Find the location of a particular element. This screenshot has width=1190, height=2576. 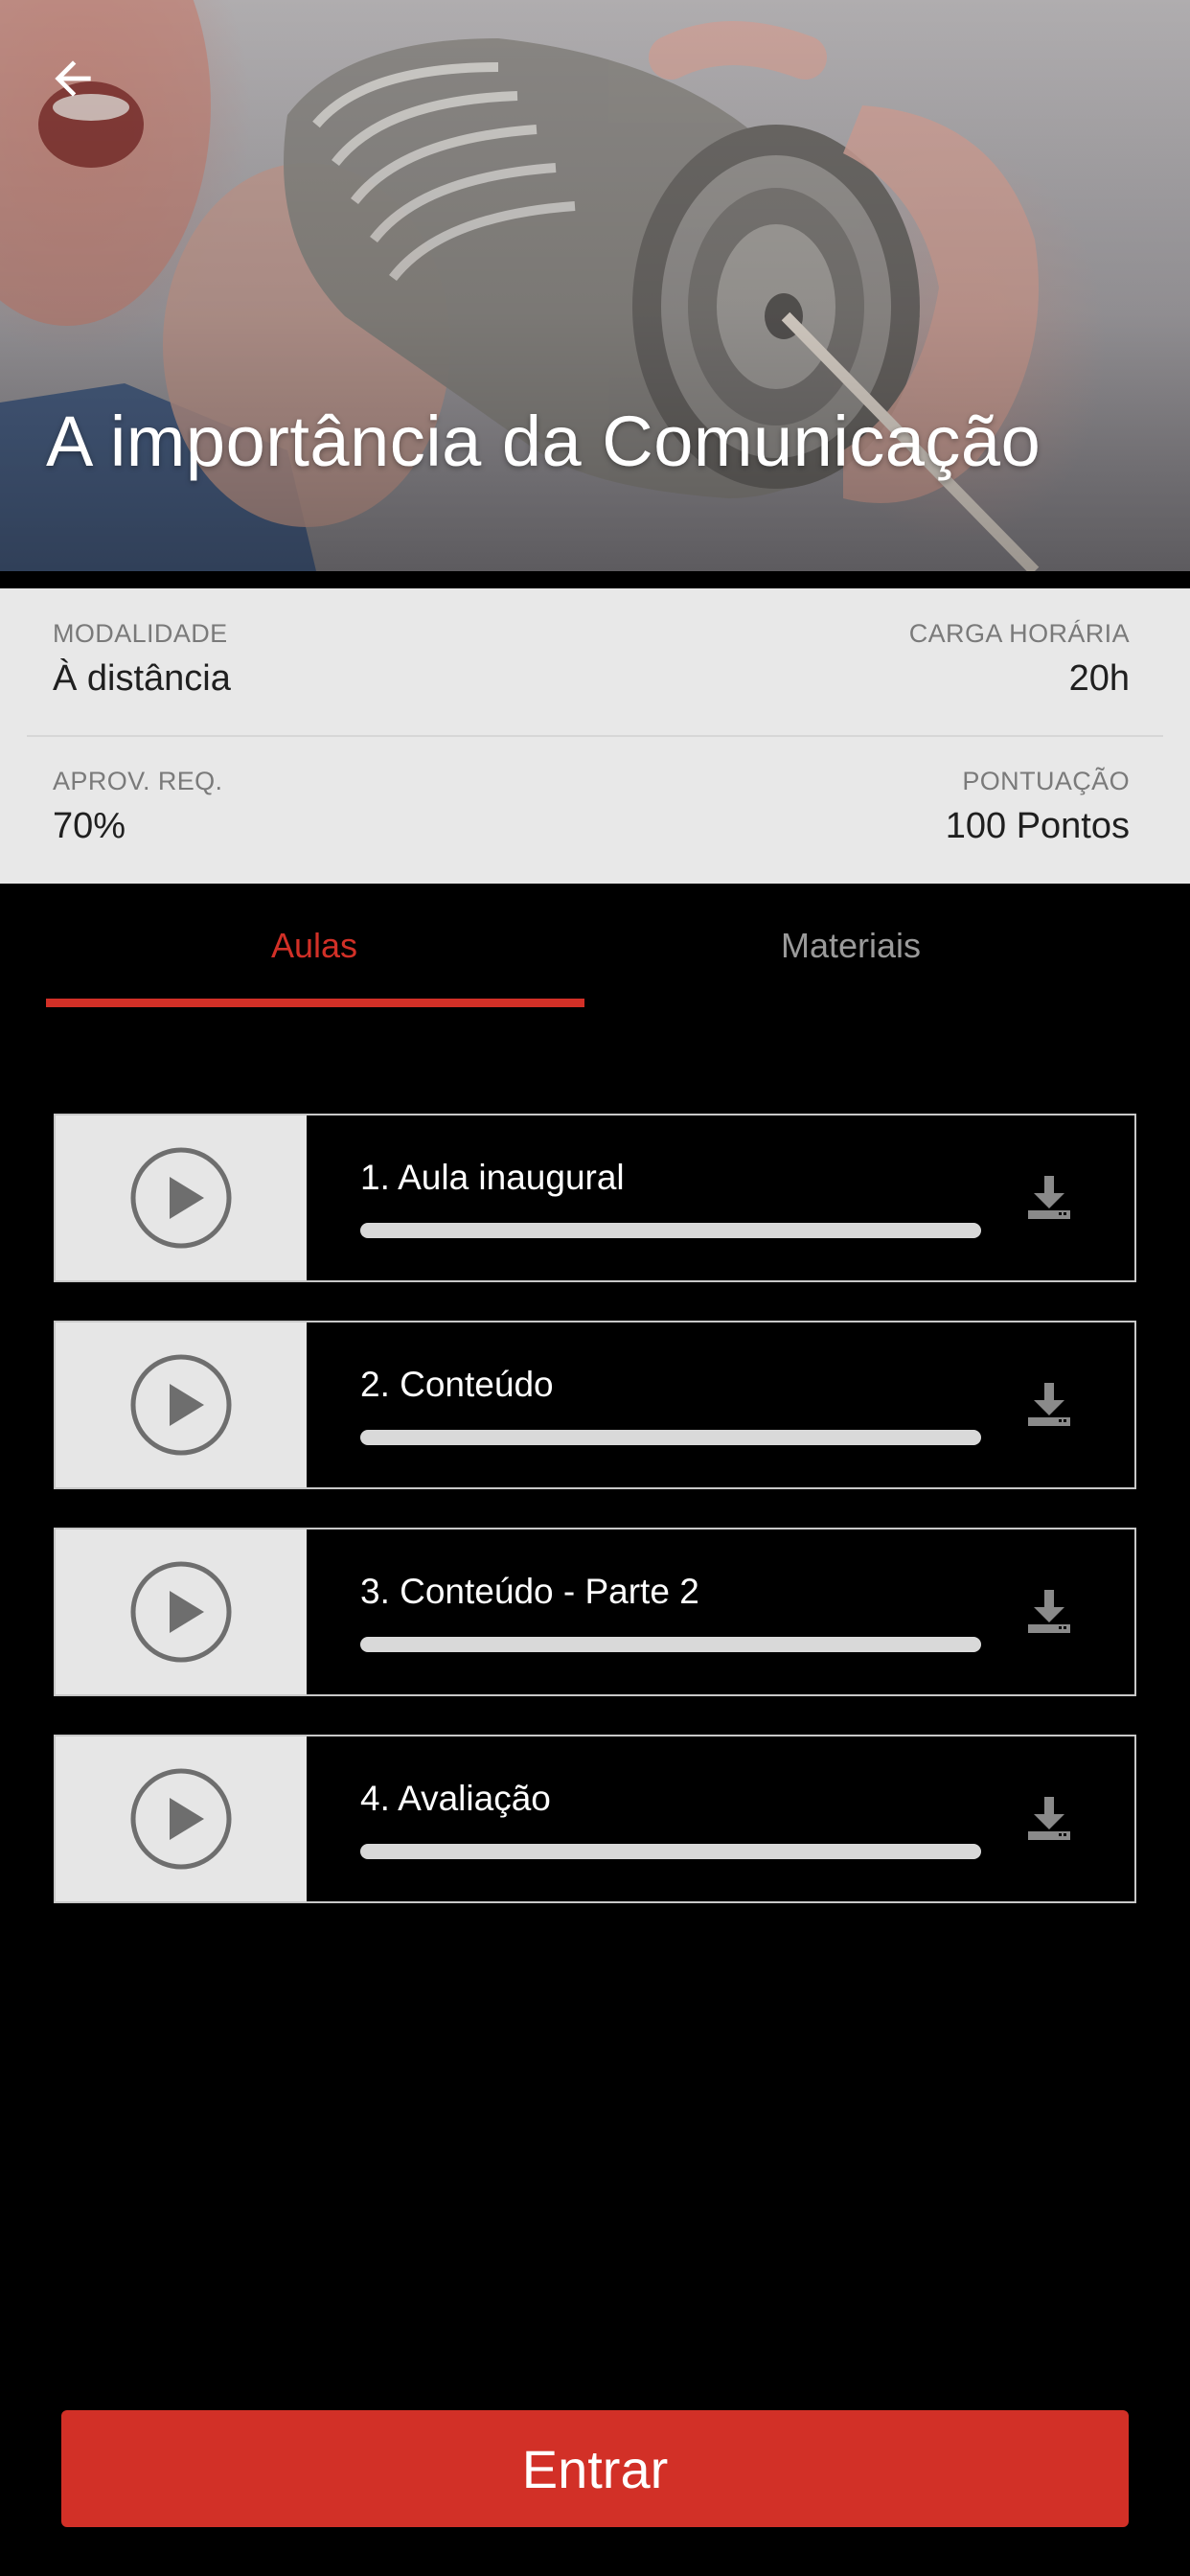

info-aprov-req: APROV. REQ. 70% is located at coordinates (137, 806).